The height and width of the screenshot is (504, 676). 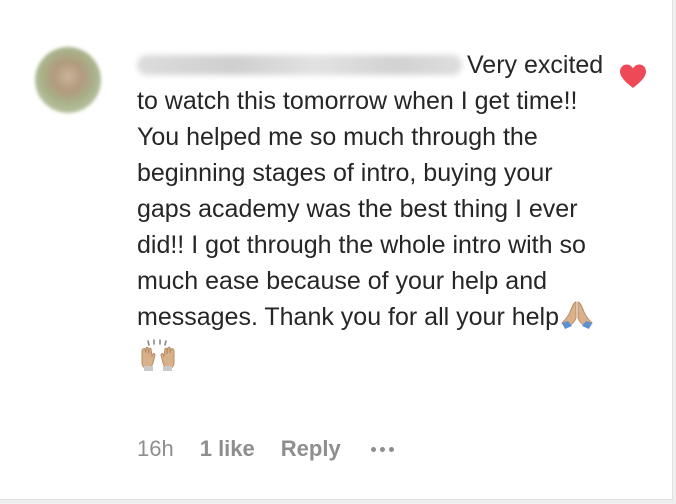 What do you see at coordinates (577, 319) in the screenshot?
I see `folded-hands-emoji` at bounding box center [577, 319].